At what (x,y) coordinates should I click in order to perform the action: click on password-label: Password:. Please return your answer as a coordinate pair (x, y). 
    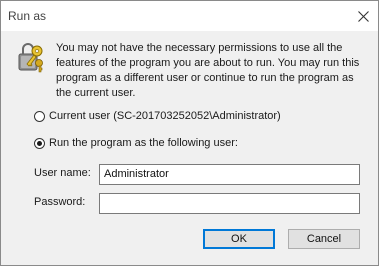
    Looking at the image, I should click on (60, 202).